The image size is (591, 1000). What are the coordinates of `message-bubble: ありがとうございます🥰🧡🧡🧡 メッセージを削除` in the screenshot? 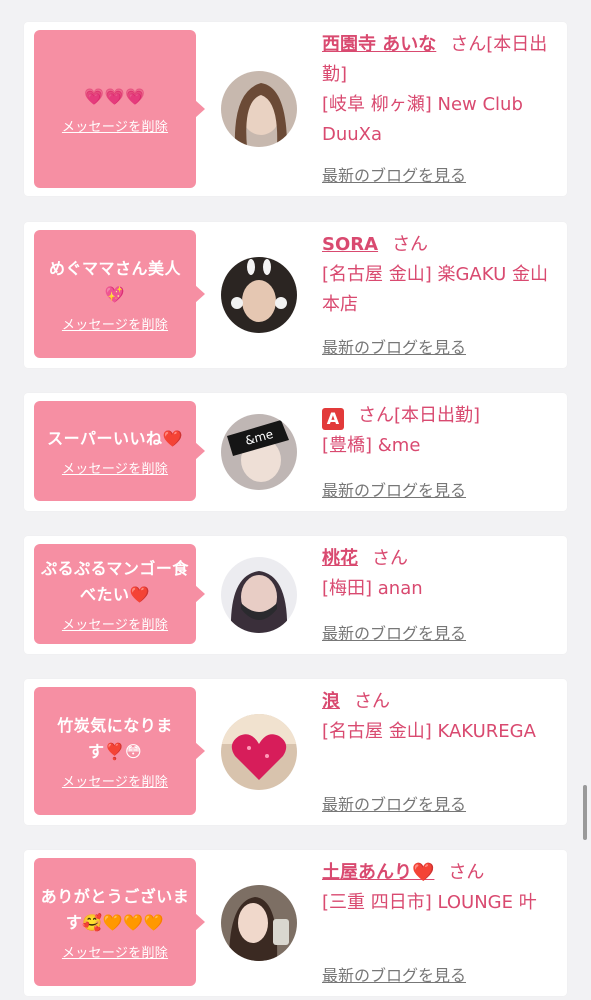 It's located at (119, 922).